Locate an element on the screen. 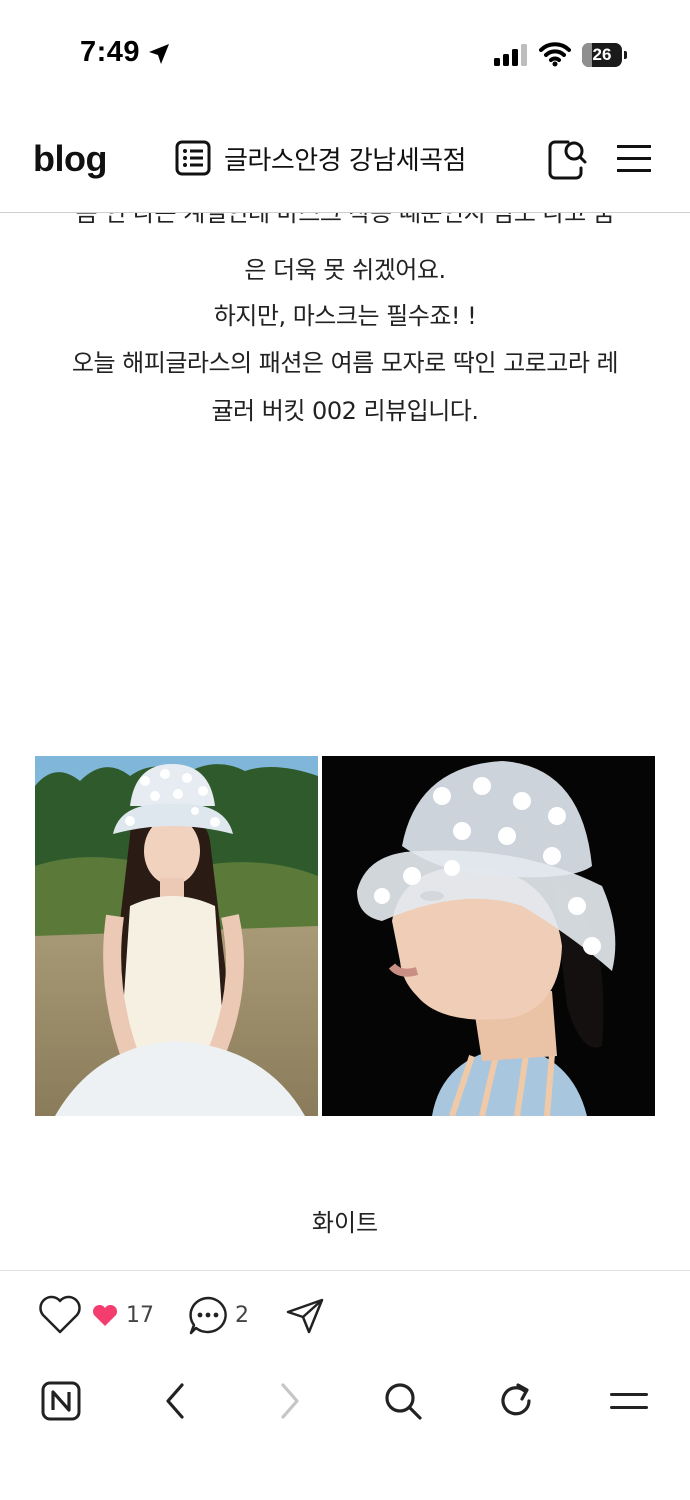 This screenshot has width=690, height=1500. product-photo-right is located at coordinates (488, 936).